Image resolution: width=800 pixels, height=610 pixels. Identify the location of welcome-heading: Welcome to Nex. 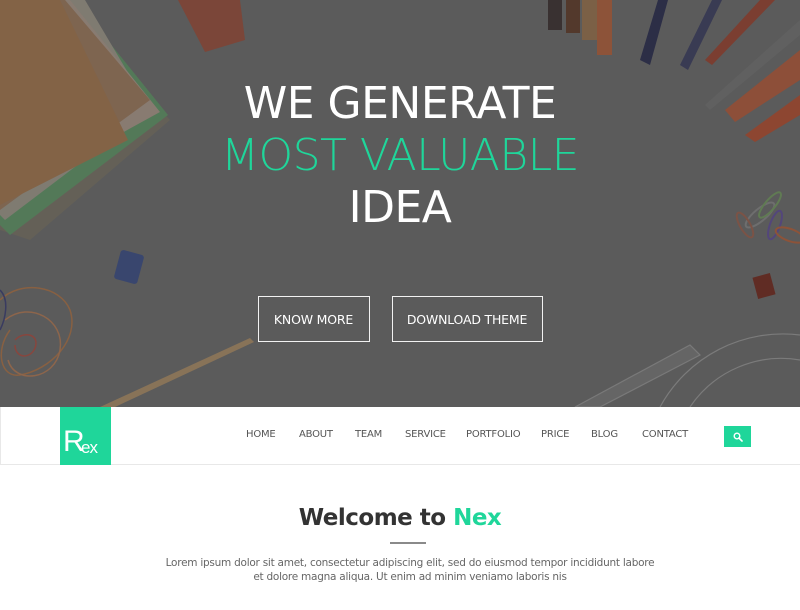
(400, 518).